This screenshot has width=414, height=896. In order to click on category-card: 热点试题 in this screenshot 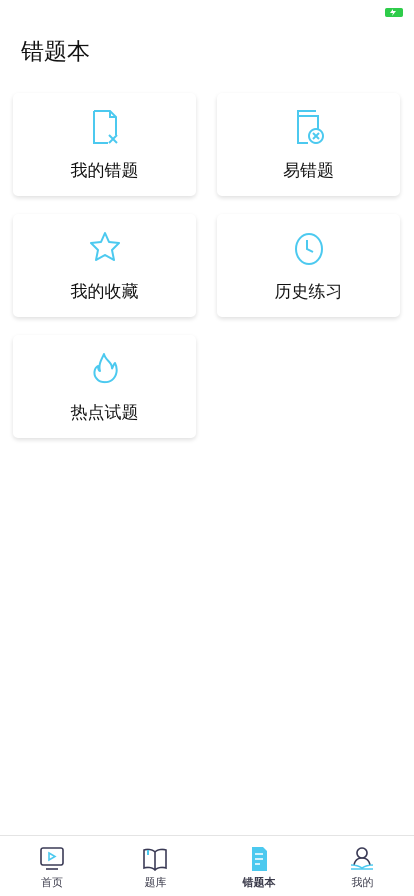, I will do `click(104, 386)`.